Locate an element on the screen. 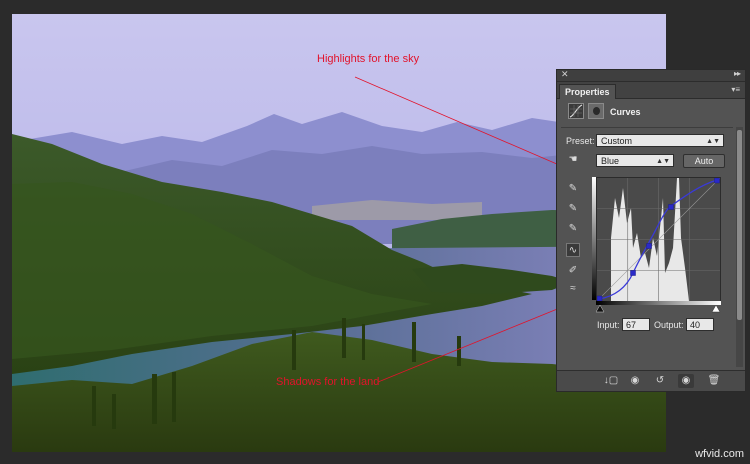 This screenshot has width=750, height=464. panel-tabbar: Properties ▾≡ is located at coordinates (651, 90).